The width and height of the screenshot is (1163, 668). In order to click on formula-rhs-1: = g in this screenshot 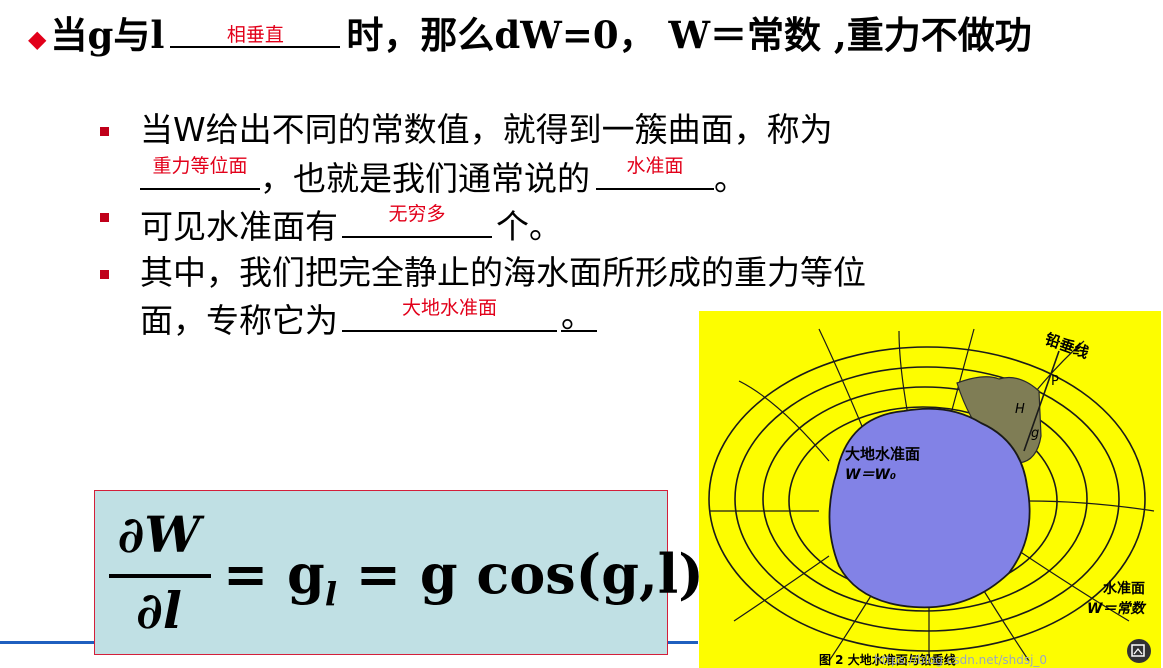, I will do `click(274, 574)`.